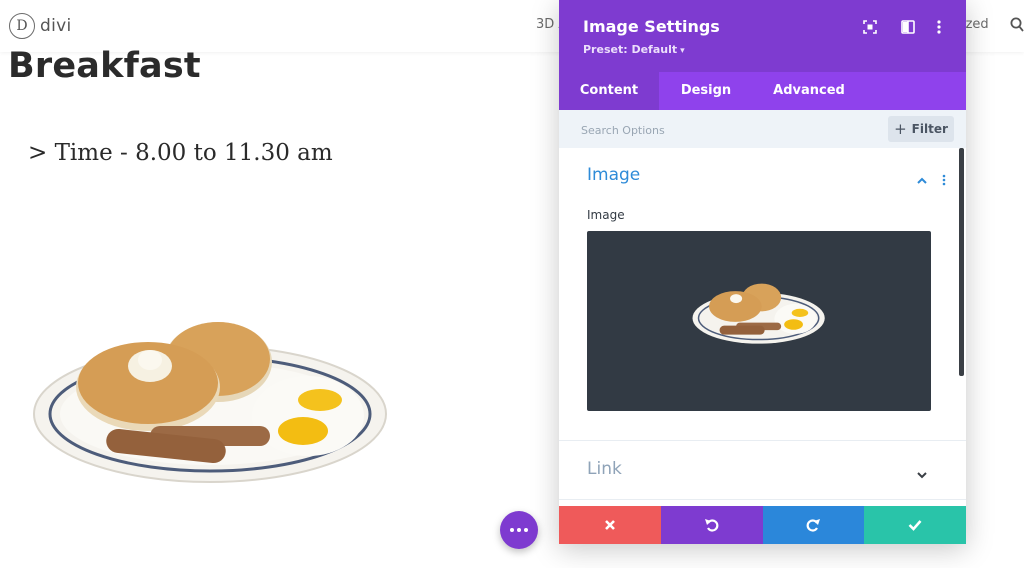 The width and height of the screenshot is (1024, 568). What do you see at coordinates (762, 36) in the screenshot?
I see `modal-header: Image Settings Preset: Default▾` at bounding box center [762, 36].